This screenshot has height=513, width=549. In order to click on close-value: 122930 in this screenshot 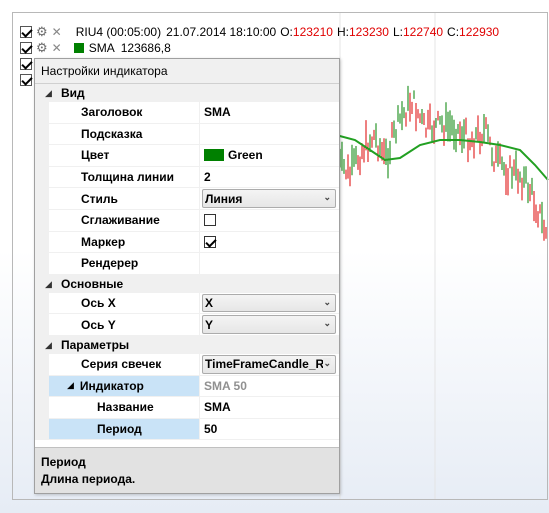, I will do `click(479, 32)`.